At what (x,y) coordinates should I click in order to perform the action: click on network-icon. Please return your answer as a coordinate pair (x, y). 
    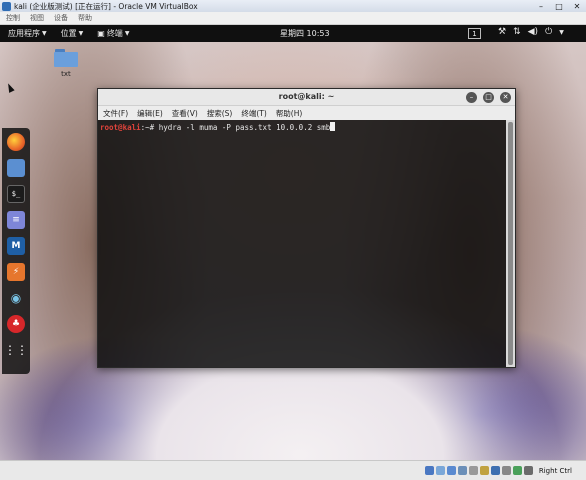
    Looking at the image, I should click on (462, 470).